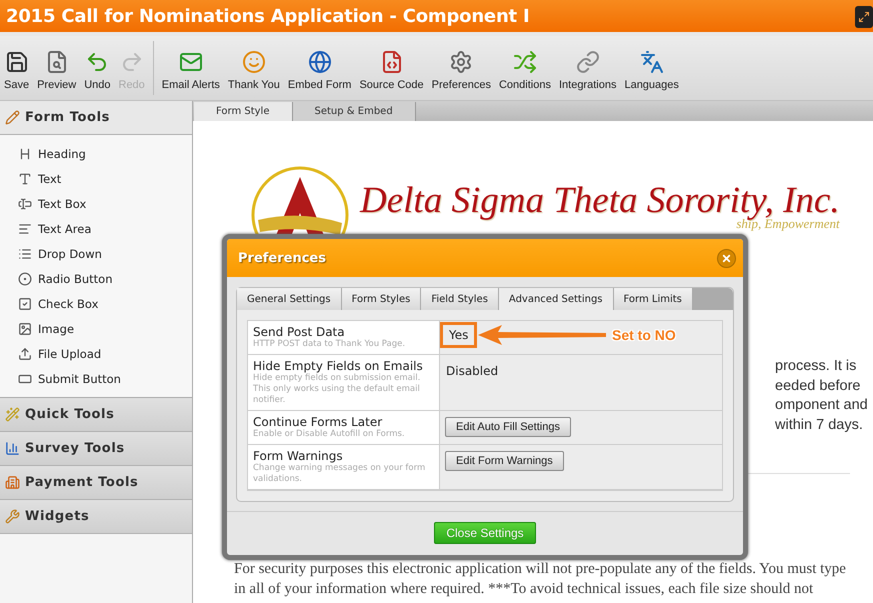 Image resolution: width=873 pixels, height=603 pixels. I want to click on checkbox-icon, so click(25, 303).